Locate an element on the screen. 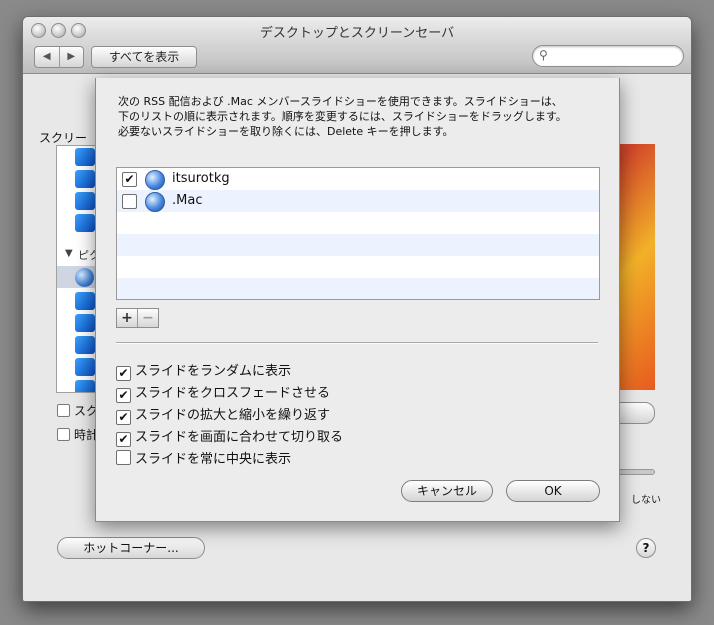 Image resolution: width=714 pixels, height=625 pixels. option-zoom: ✔ スライドの拡大と縮小を繰り返す is located at coordinates (223, 414).